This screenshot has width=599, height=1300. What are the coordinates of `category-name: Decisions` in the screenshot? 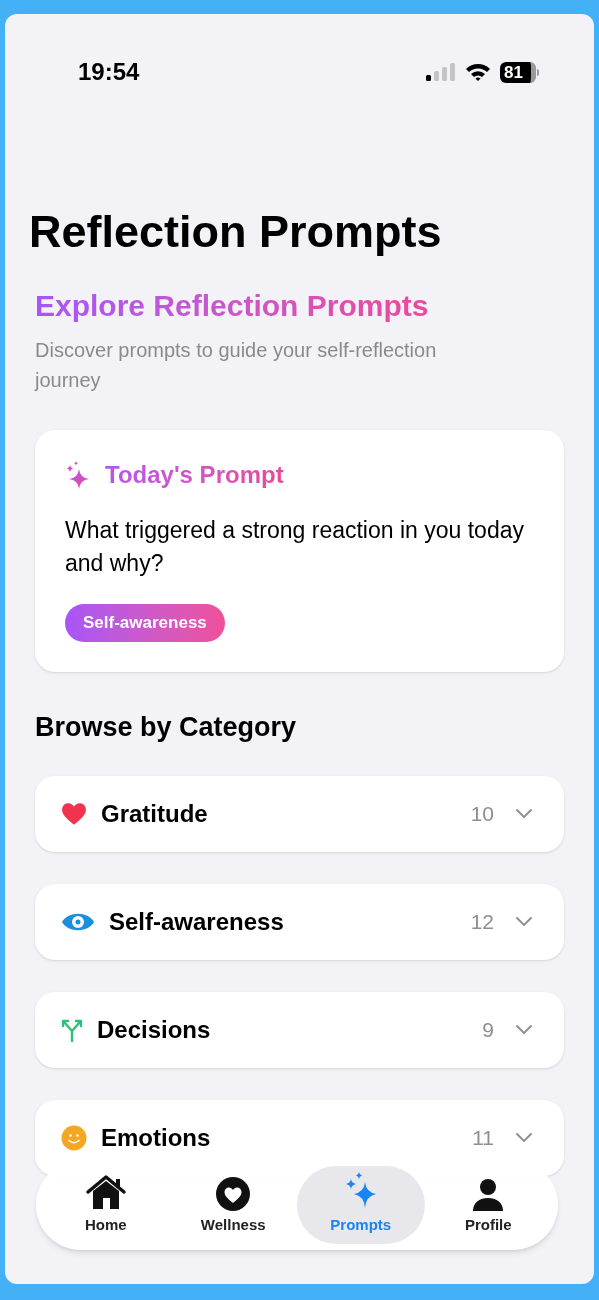 It's located at (154, 1030).